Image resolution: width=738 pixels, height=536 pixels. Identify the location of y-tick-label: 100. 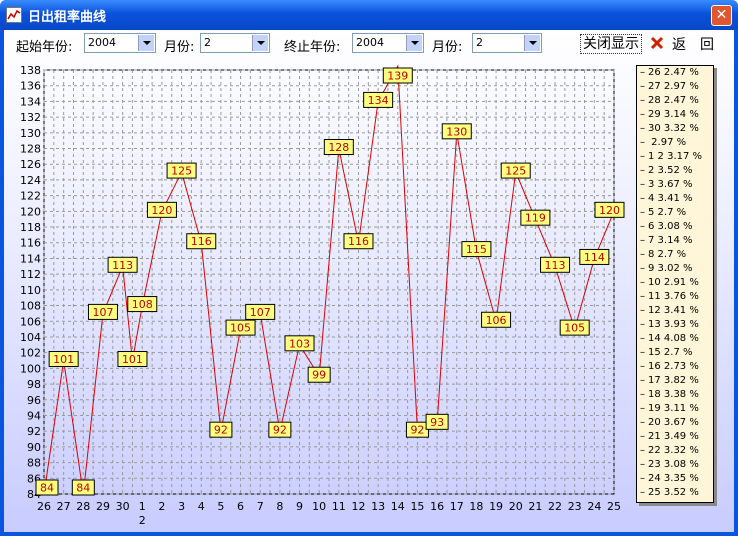
(30, 368).